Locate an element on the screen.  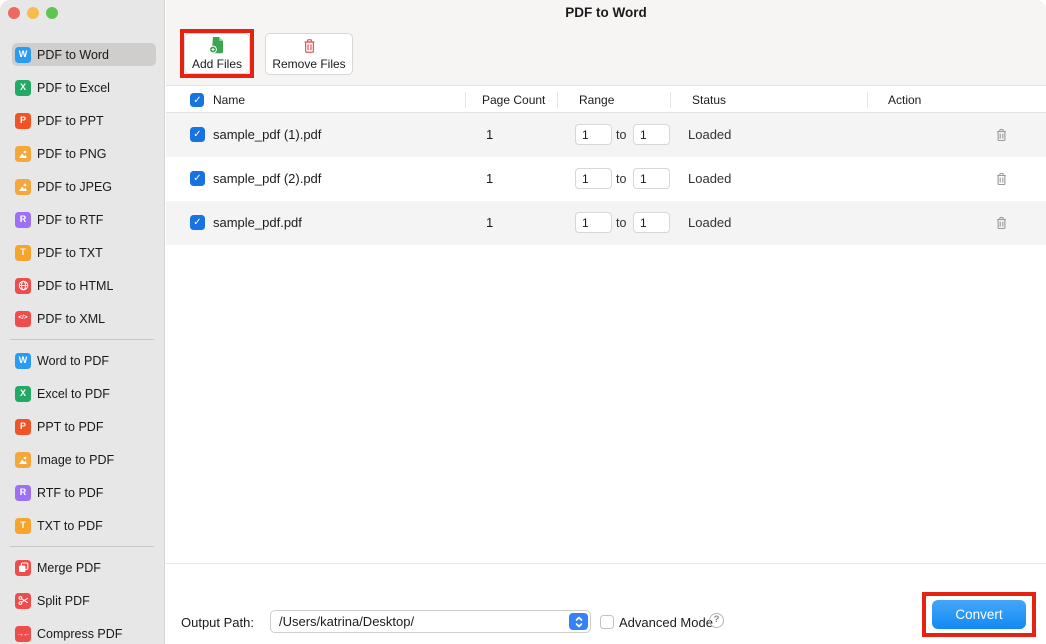
sidebar-item-label: PDF to JPEG is located at coordinates (75, 186).